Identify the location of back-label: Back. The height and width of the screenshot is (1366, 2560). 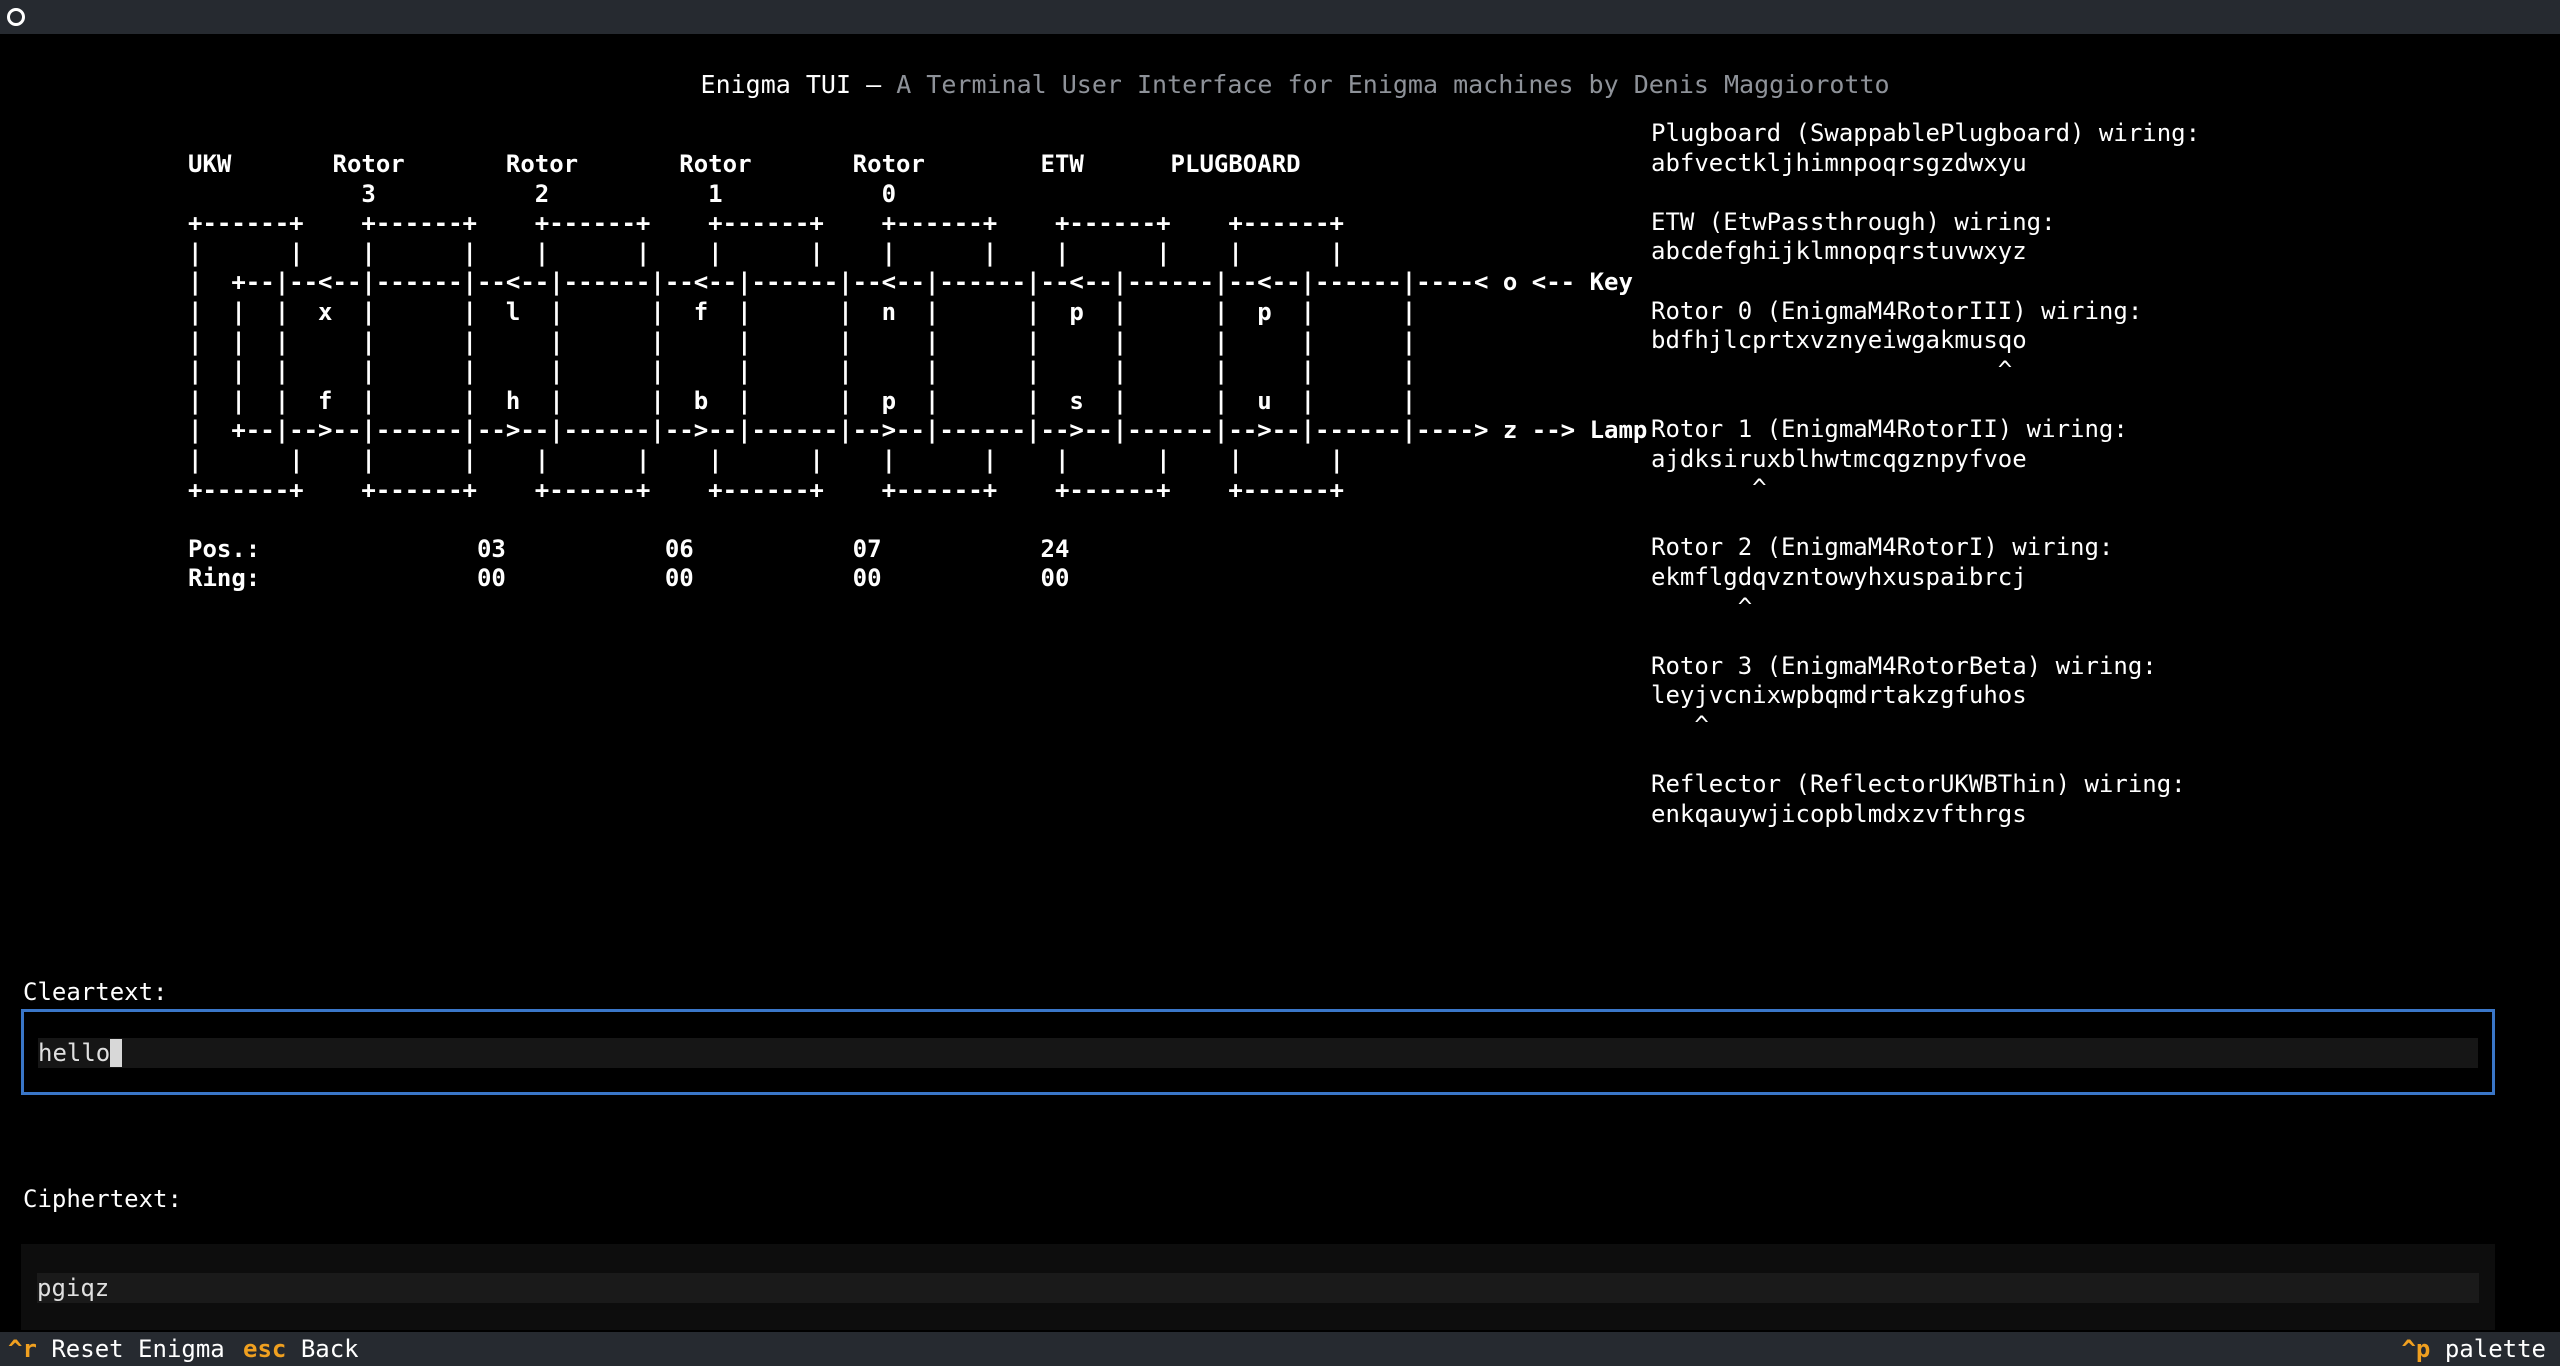
(329, 1349).